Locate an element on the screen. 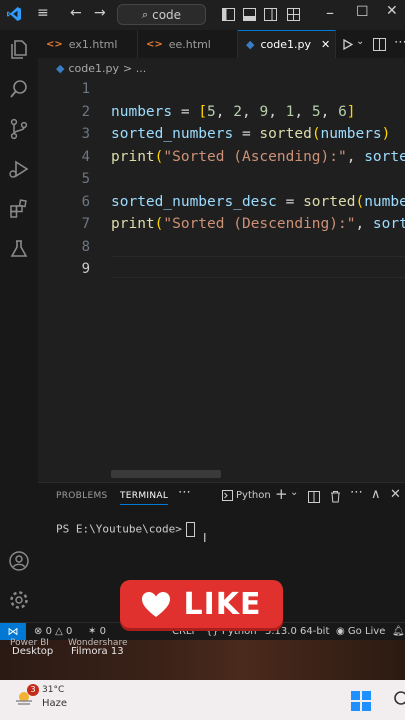  vscode-logo-icon is located at coordinates (14, 14).